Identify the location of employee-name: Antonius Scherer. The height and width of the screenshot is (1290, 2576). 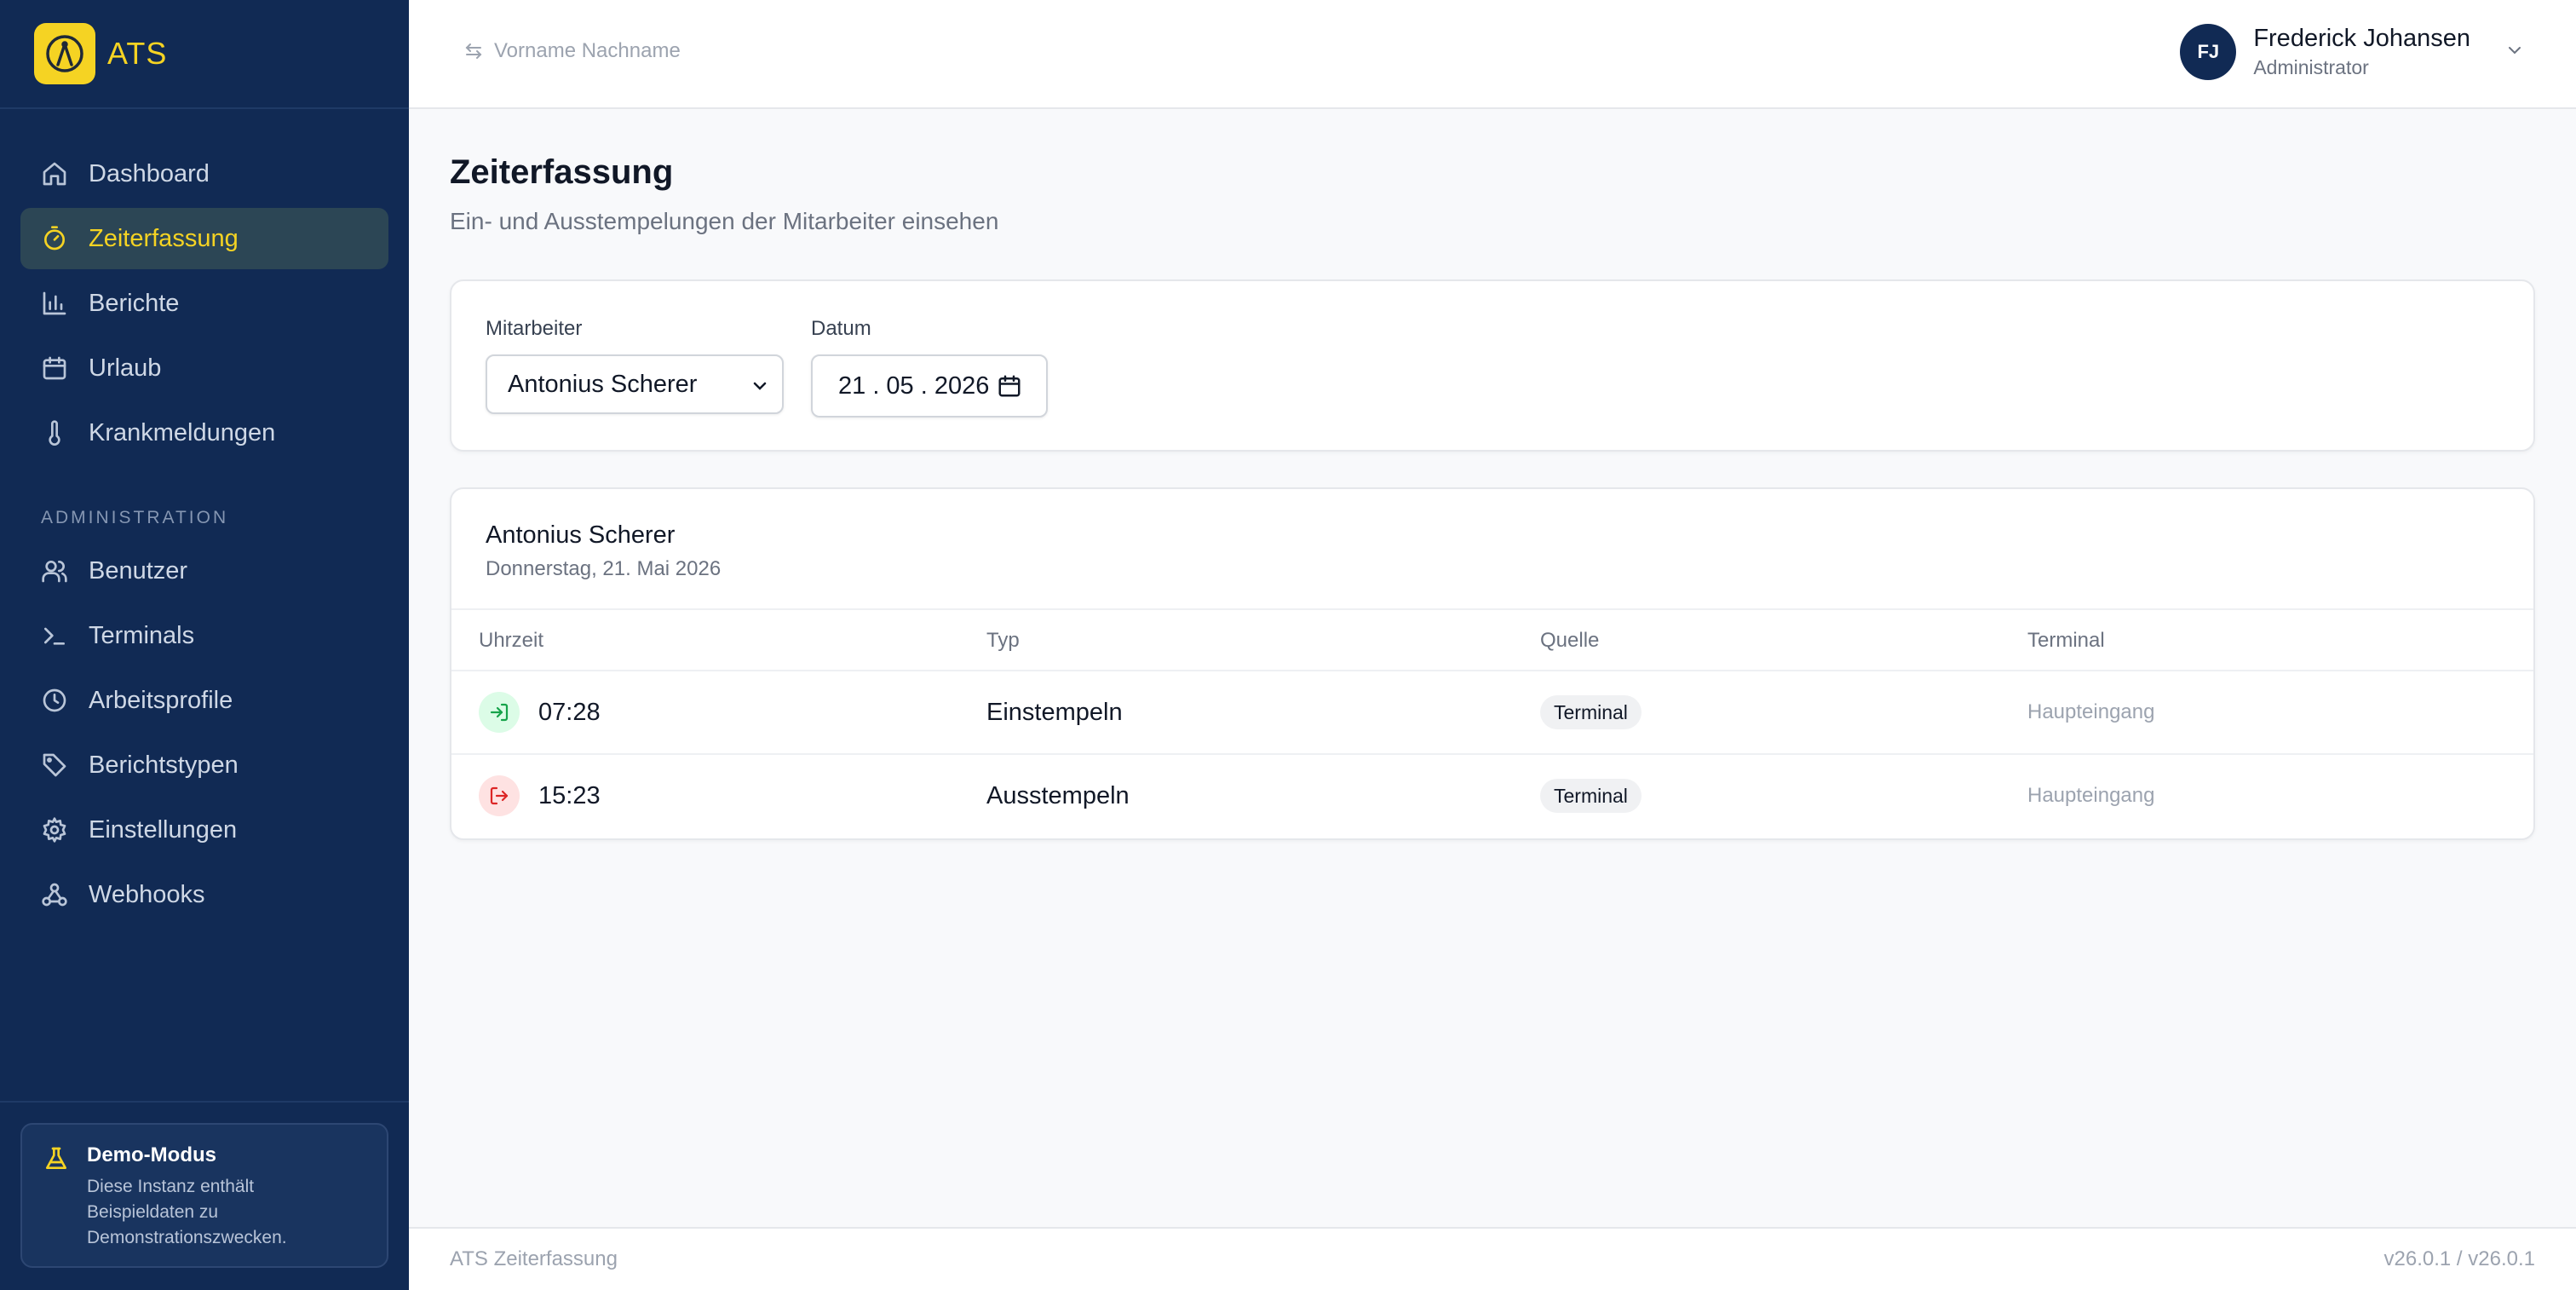
(581, 535).